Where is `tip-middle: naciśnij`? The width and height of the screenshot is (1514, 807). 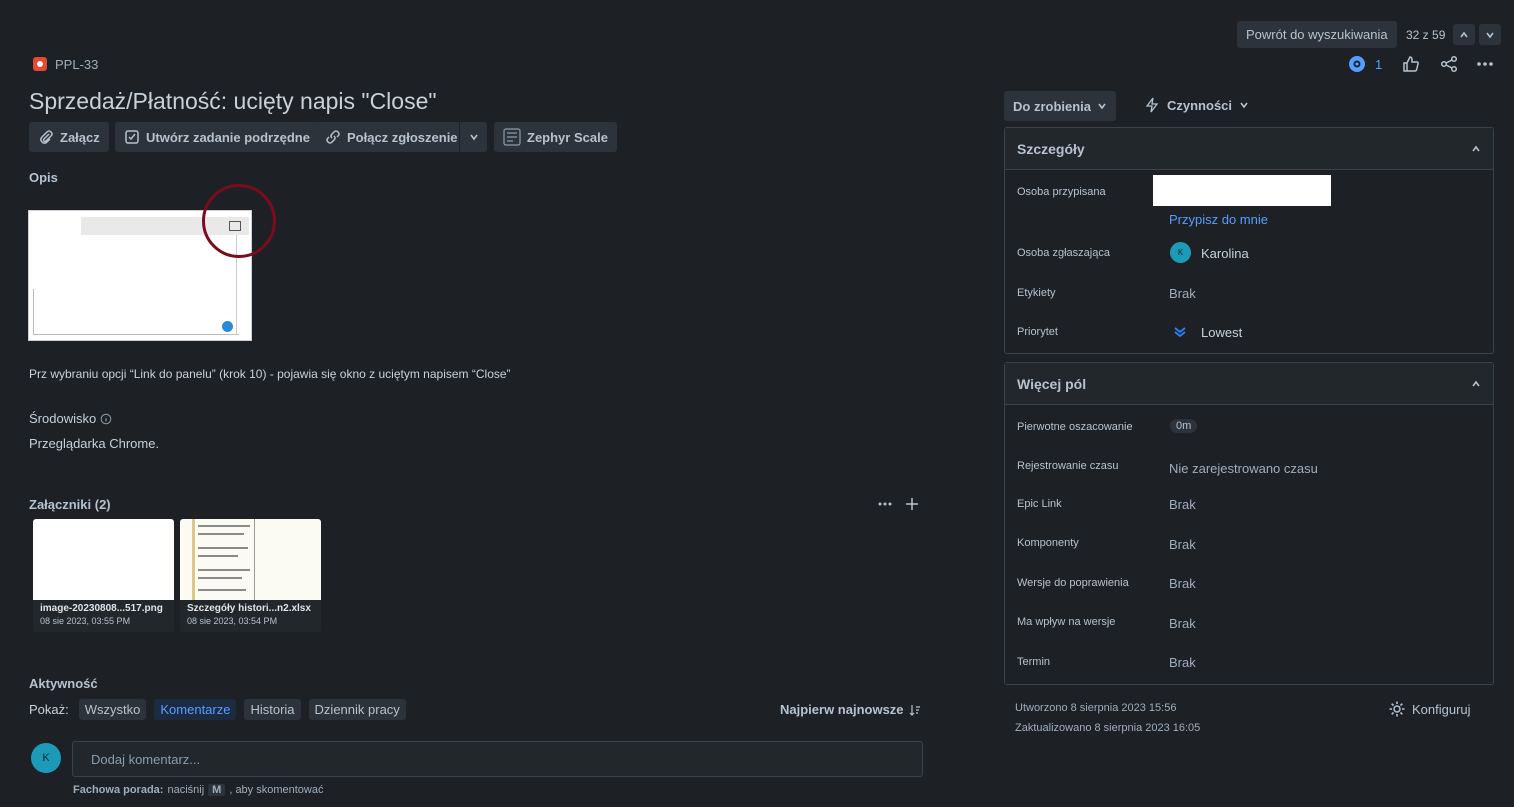
tip-middle: naciśnij is located at coordinates (186, 790).